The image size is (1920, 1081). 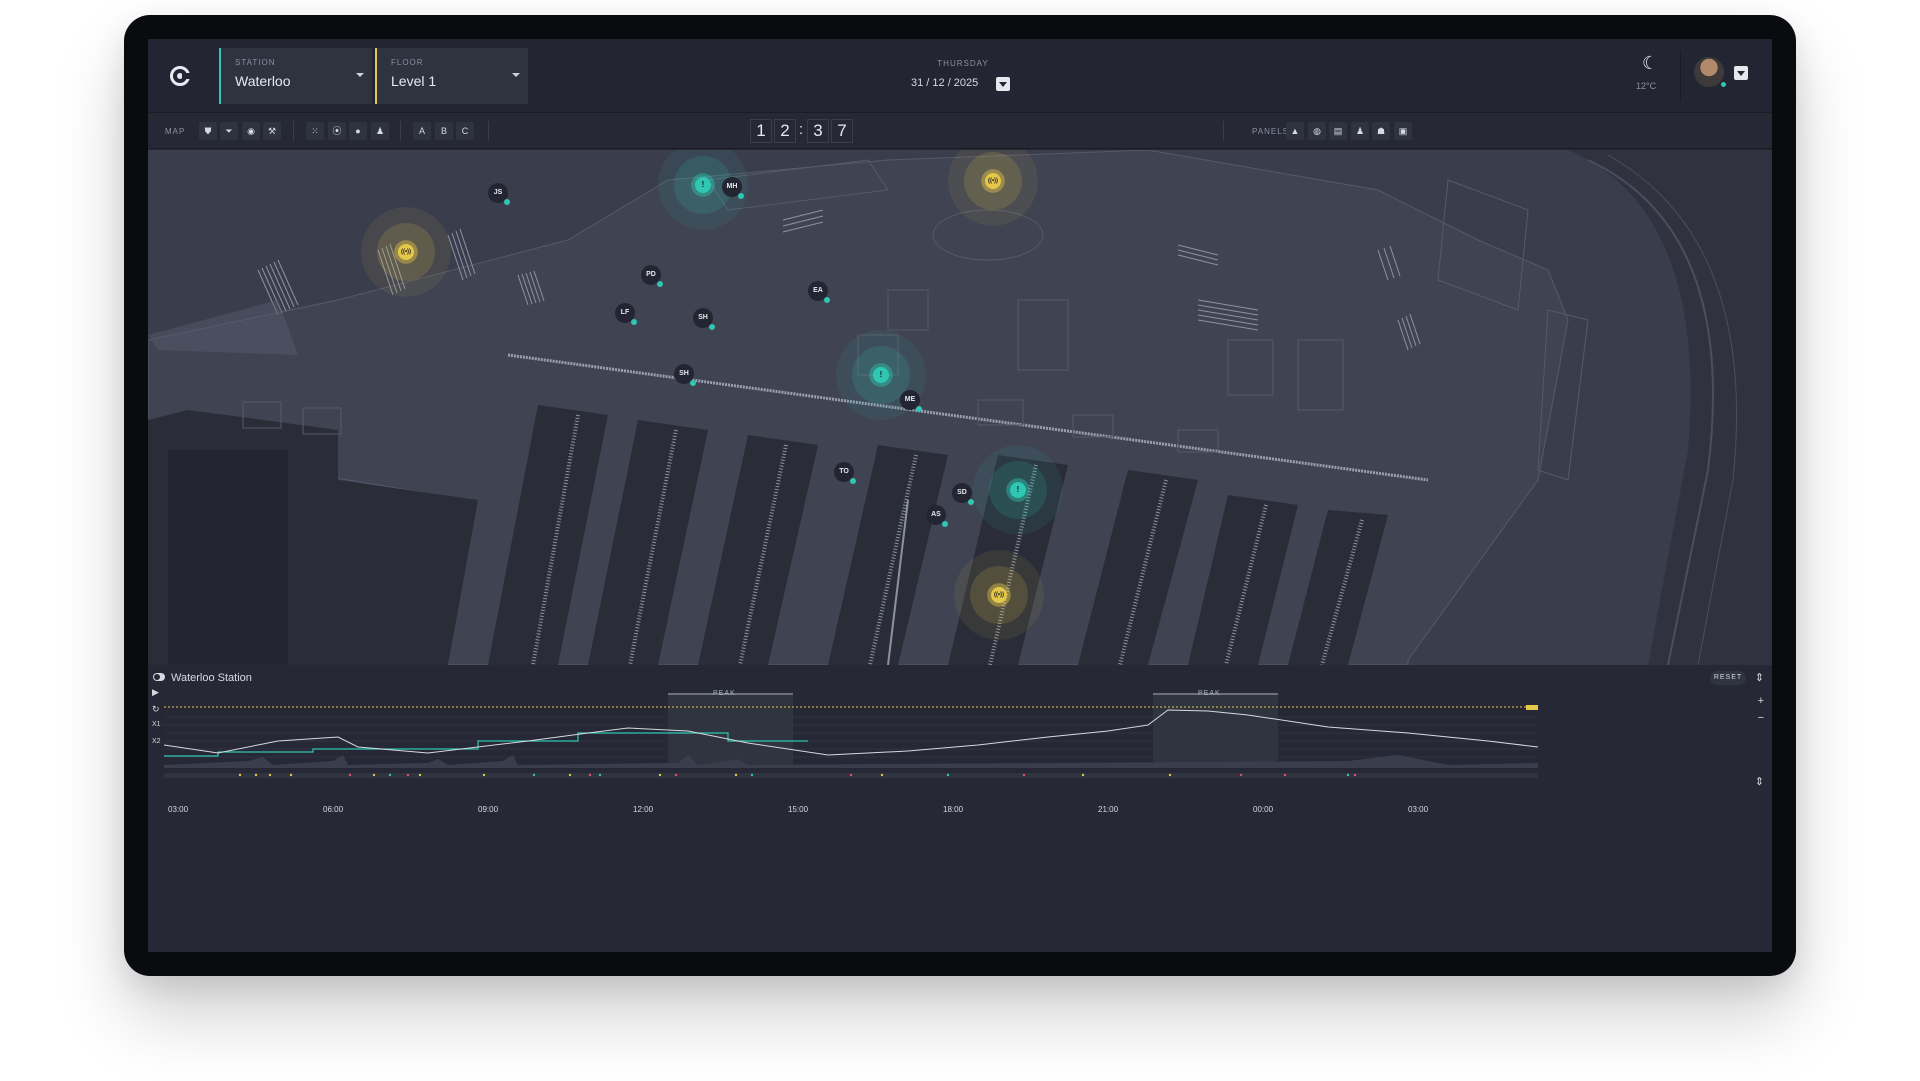 What do you see at coordinates (733, 188) in the screenshot?
I see `staff-marker: MH` at bounding box center [733, 188].